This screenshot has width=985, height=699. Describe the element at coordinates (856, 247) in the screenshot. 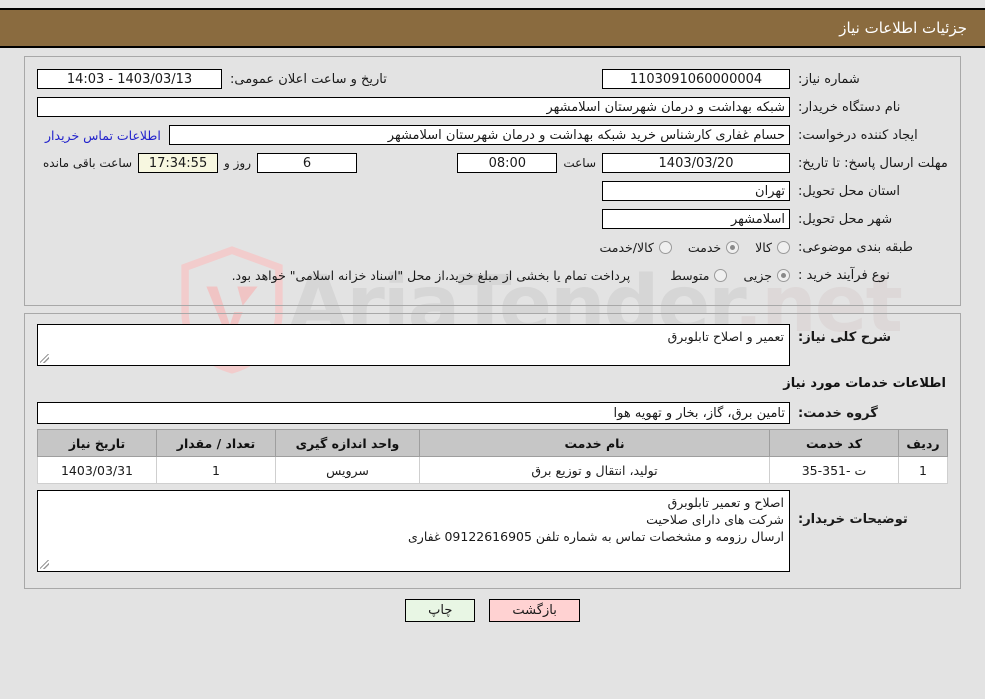

I see `category-label: طبقه بندی موضوعی:` at that location.